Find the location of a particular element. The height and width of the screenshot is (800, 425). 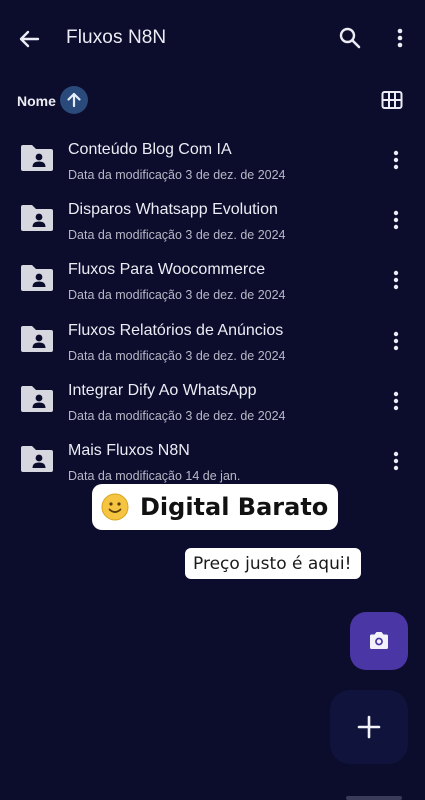

tagline-text: Preço justo é aqui! is located at coordinates (272, 564).